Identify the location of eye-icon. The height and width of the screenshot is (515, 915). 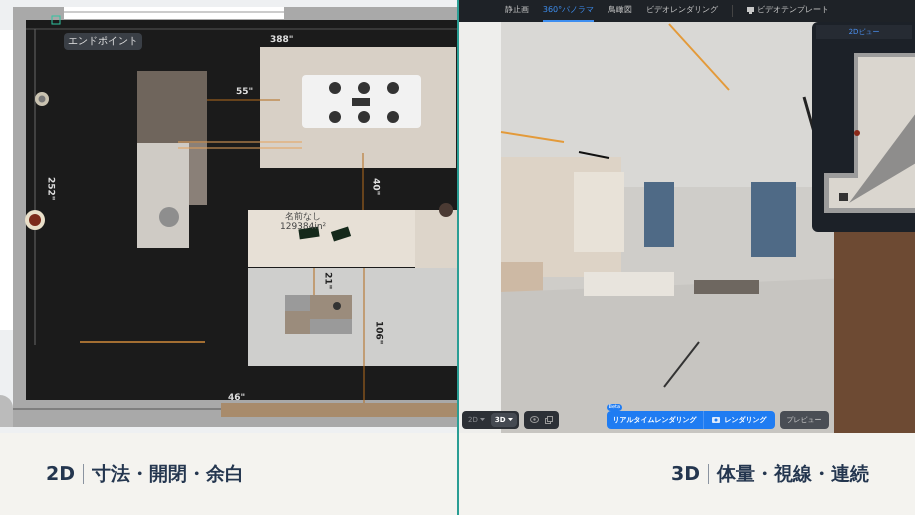
(534, 420).